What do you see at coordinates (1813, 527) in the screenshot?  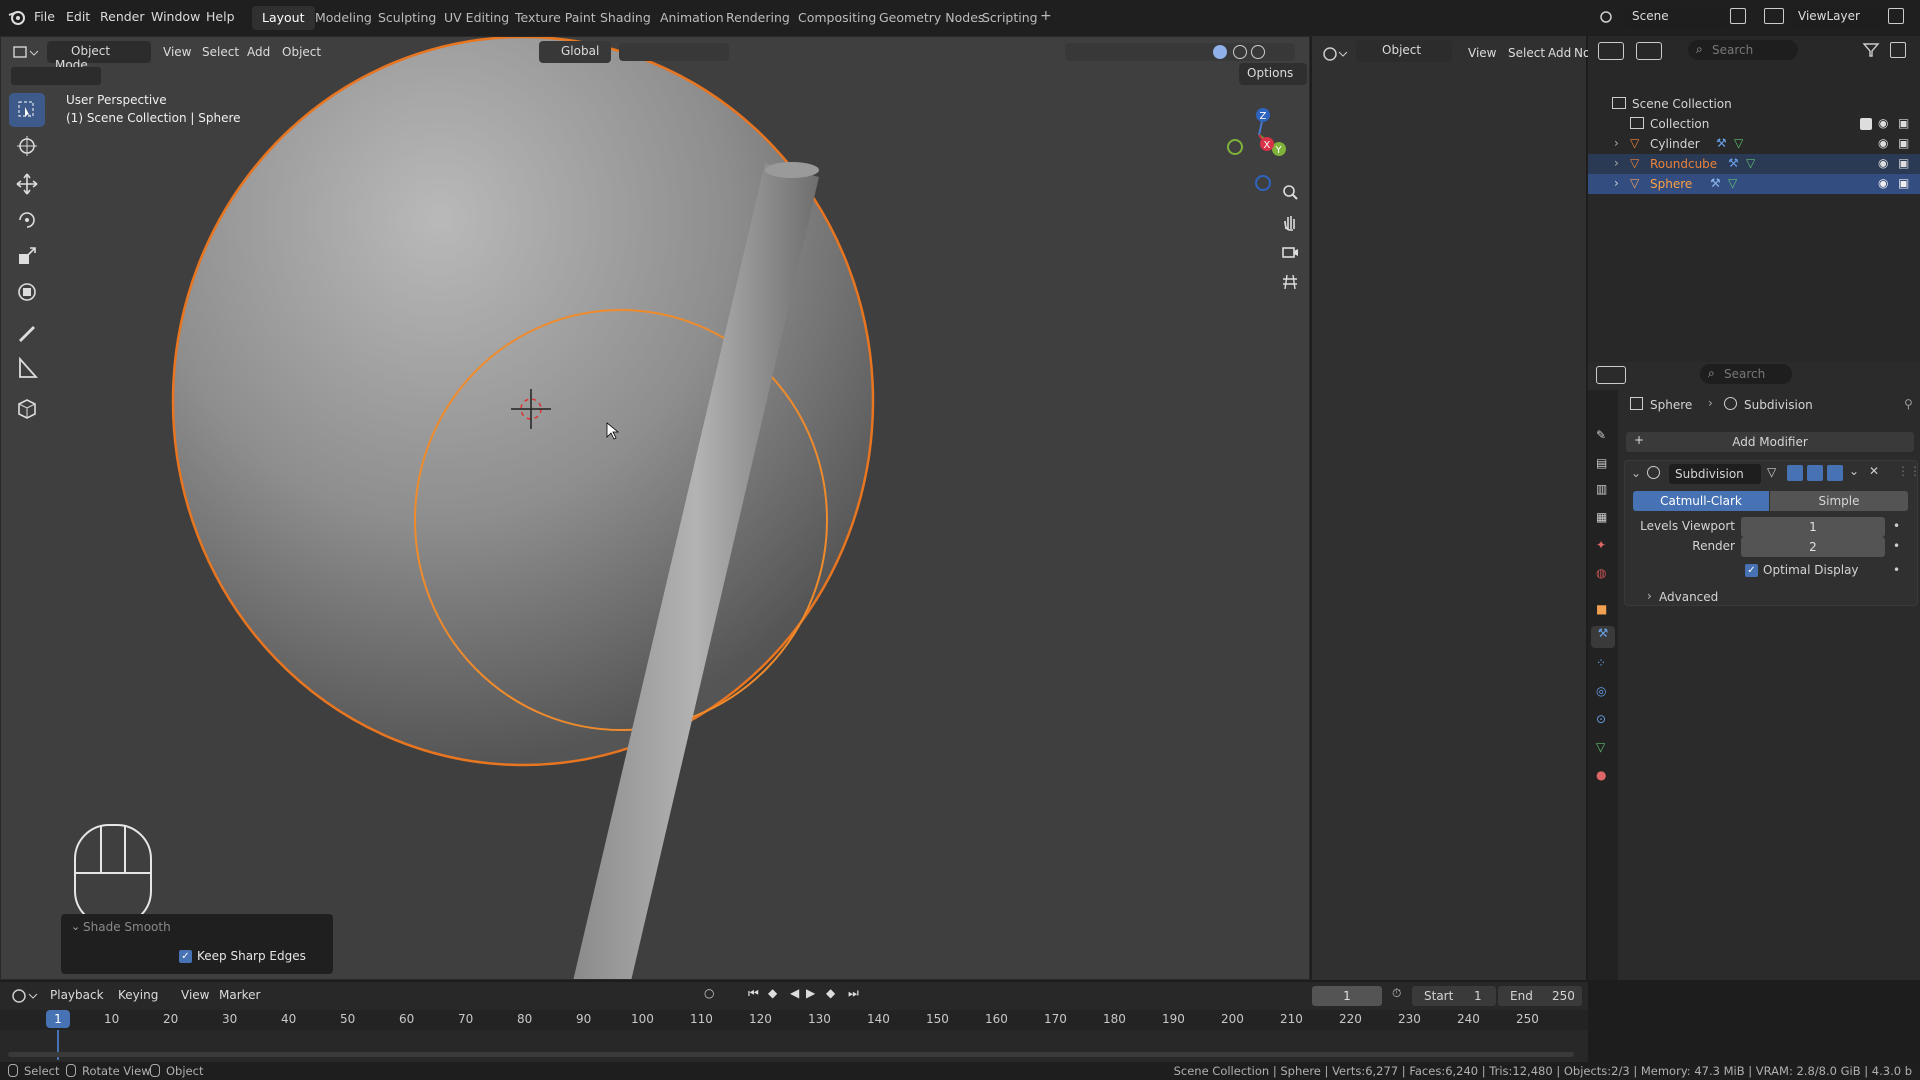 I see `levels-viewport-field: 1` at bounding box center [1813, 527].